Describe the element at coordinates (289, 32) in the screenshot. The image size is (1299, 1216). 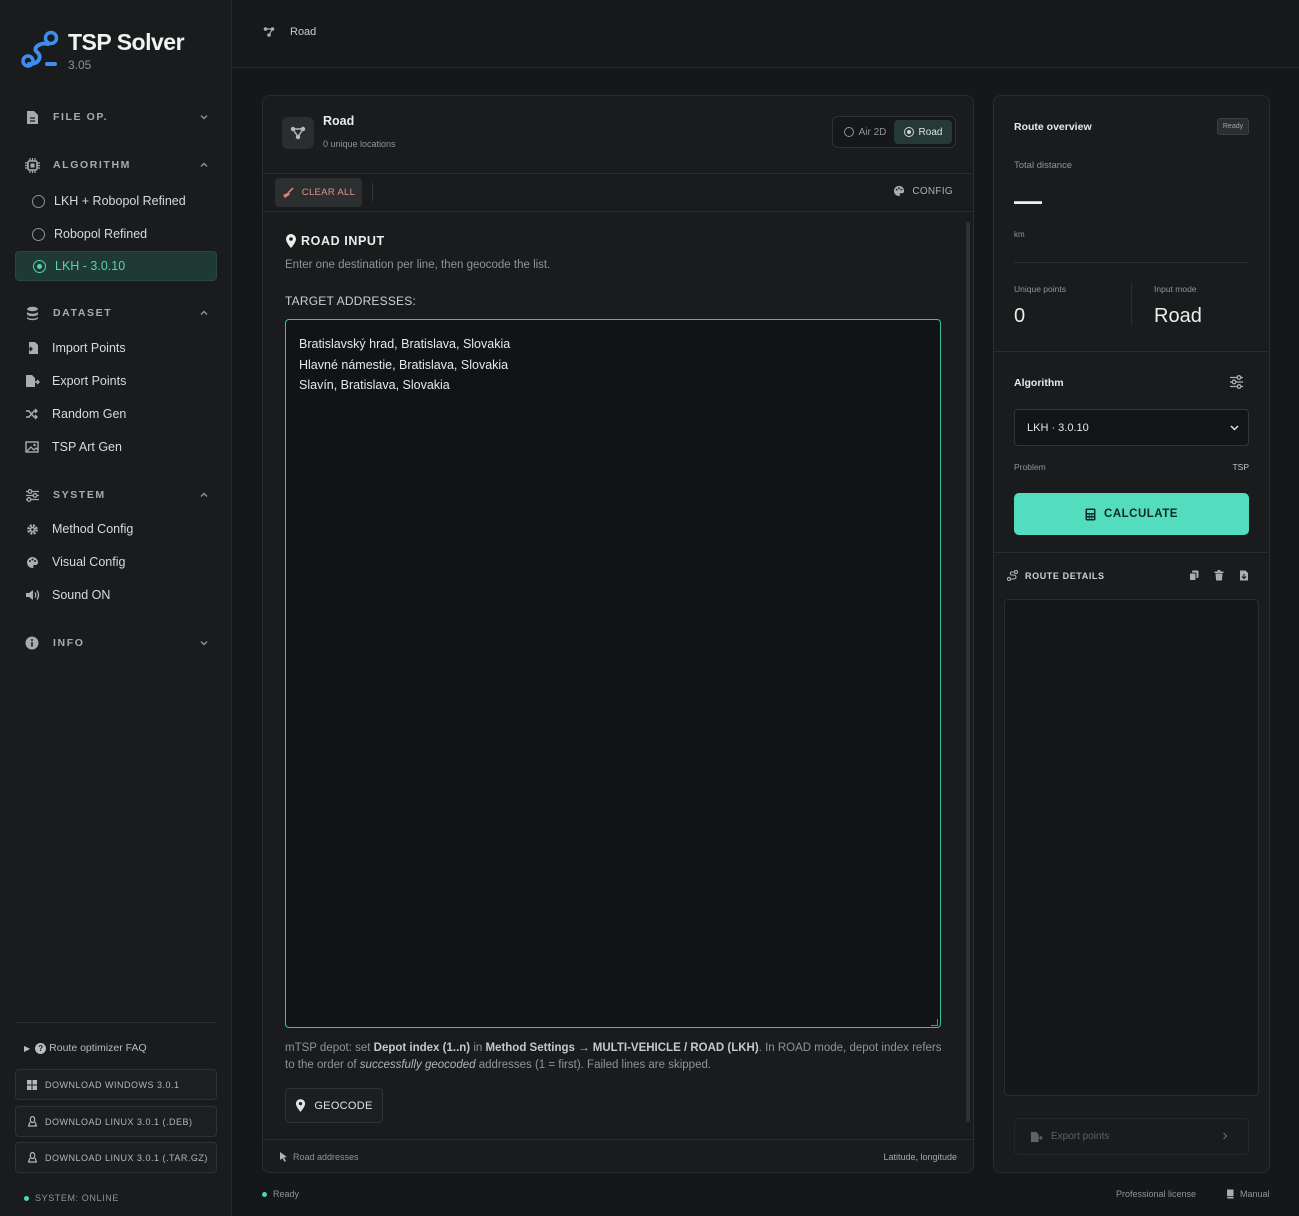
I see `breadcrumb: Road` at that location.